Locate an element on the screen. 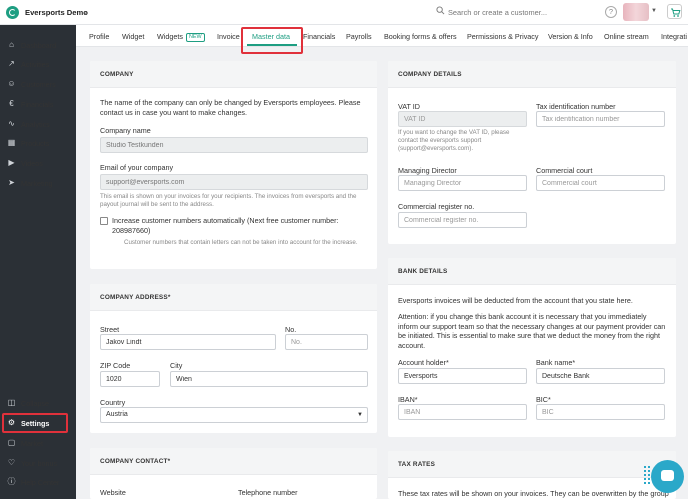 Image resolution: width=688 pixels, height=499 pixels. vat-id-field is located at coordinates (462, 119).